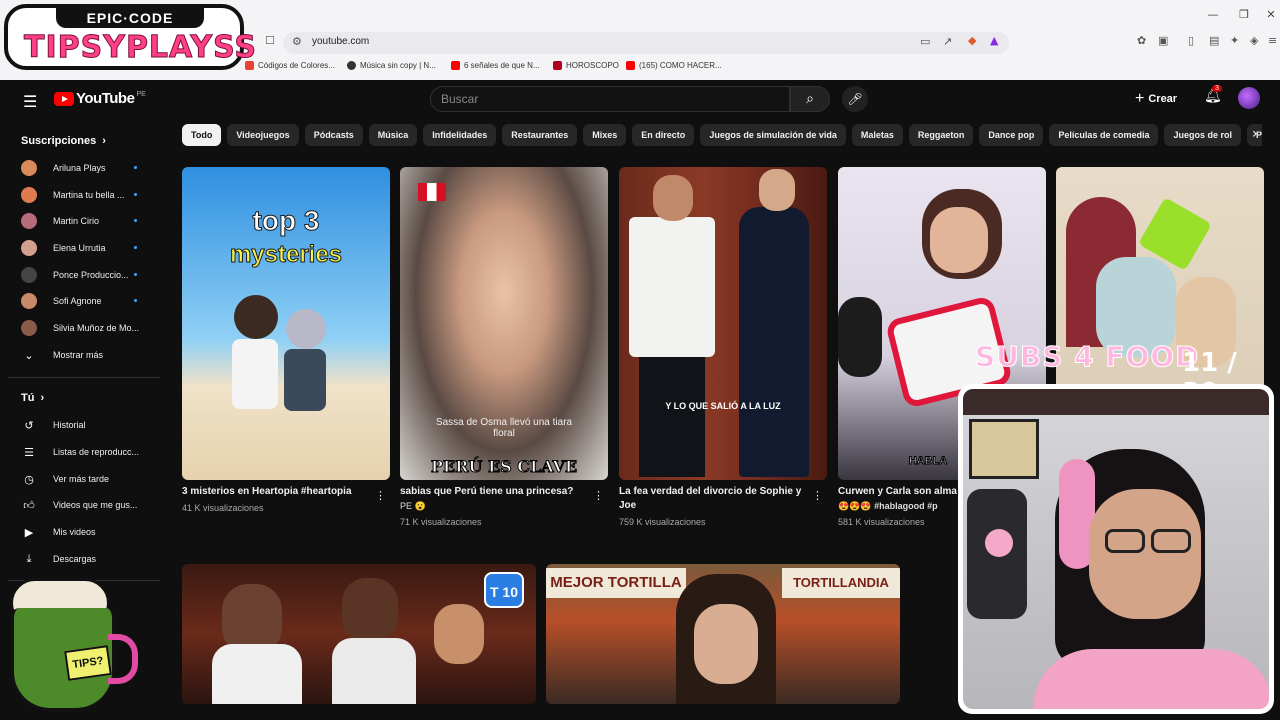  Describe the element at coordinates (1249, 98) in the screenshot. I see `avatar` at that location.